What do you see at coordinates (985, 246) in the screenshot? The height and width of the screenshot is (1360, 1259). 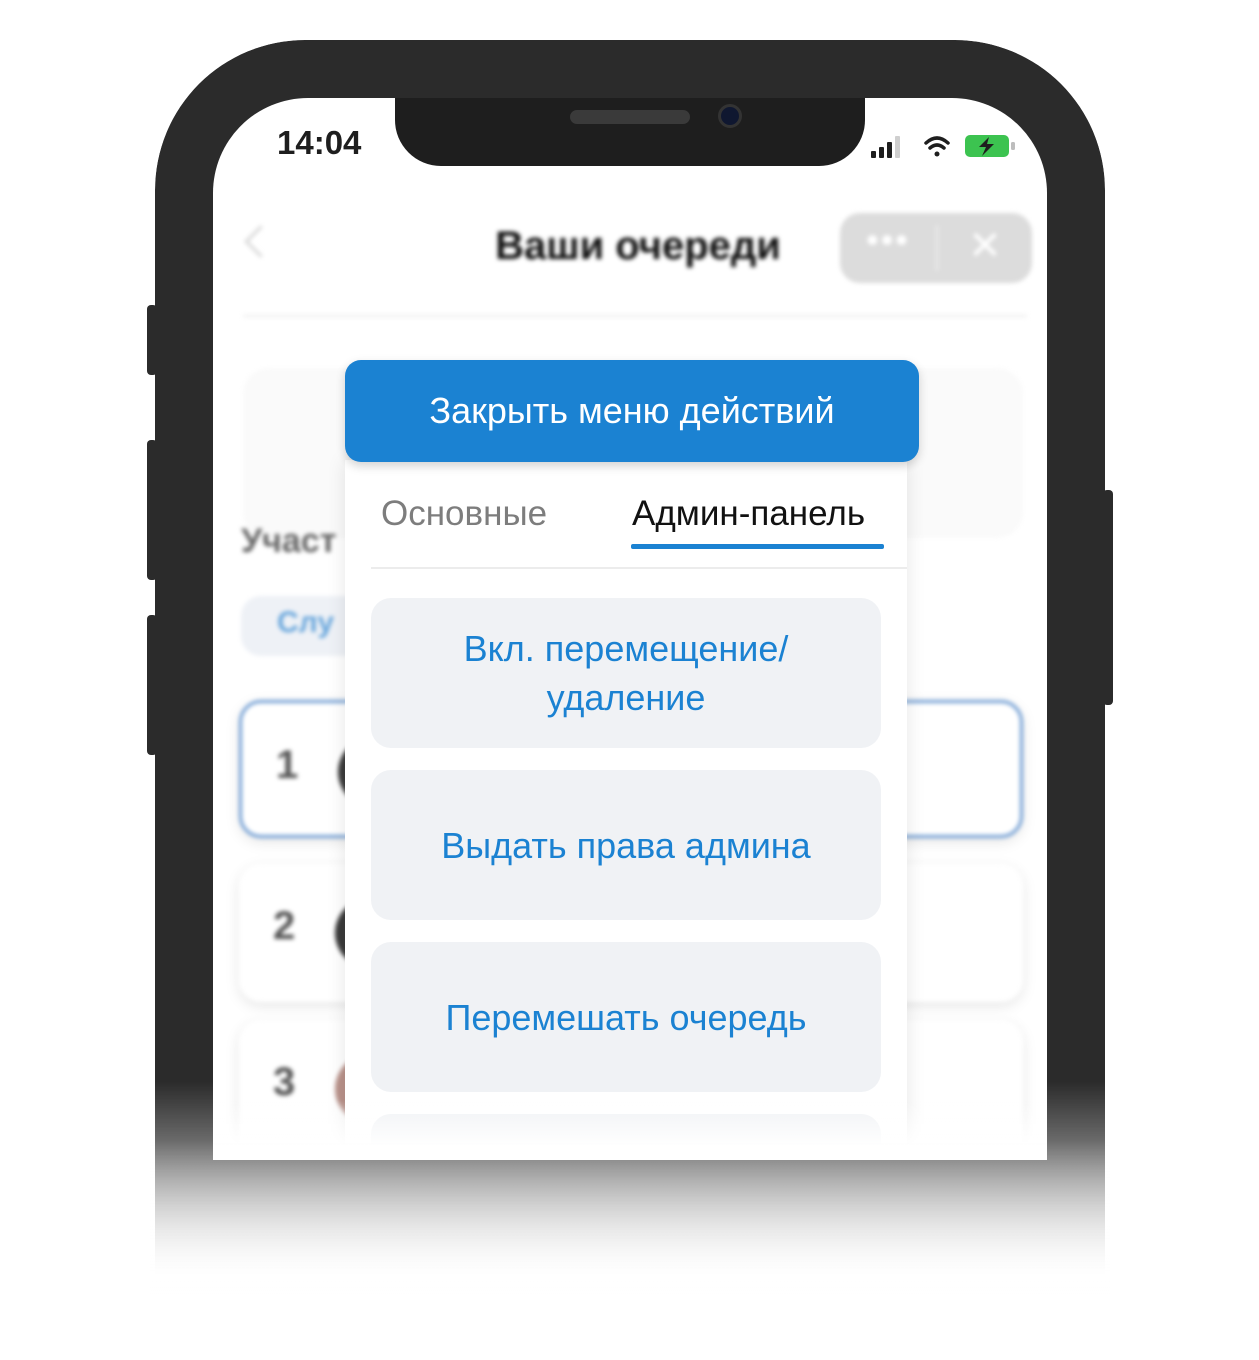 I see `close-icon: ✕` at bounding box center [985, 246].